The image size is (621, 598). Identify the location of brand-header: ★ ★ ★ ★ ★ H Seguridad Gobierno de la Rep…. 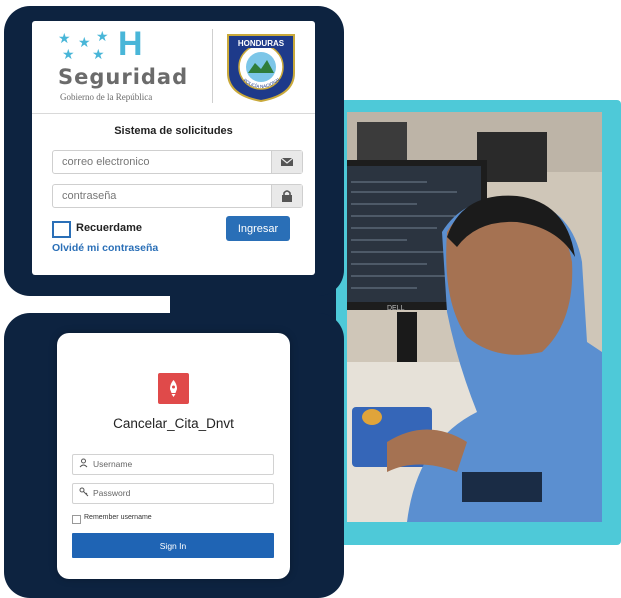
(173, 67).